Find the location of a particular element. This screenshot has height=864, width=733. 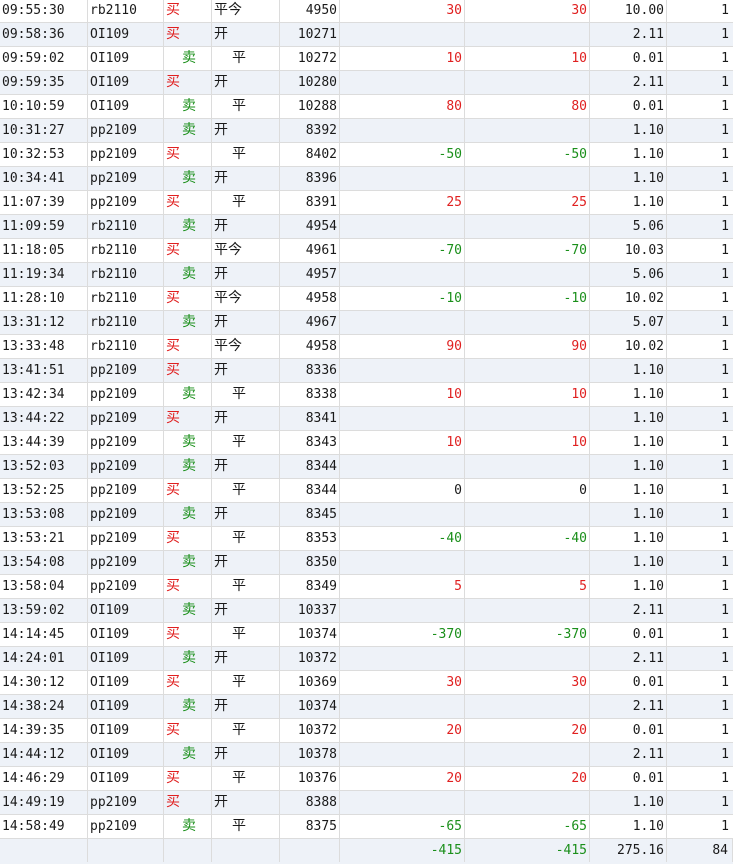

table-row: 13:41:51 pp2109 买开 8336 1.10 1 is located at coordinates (366, 371).